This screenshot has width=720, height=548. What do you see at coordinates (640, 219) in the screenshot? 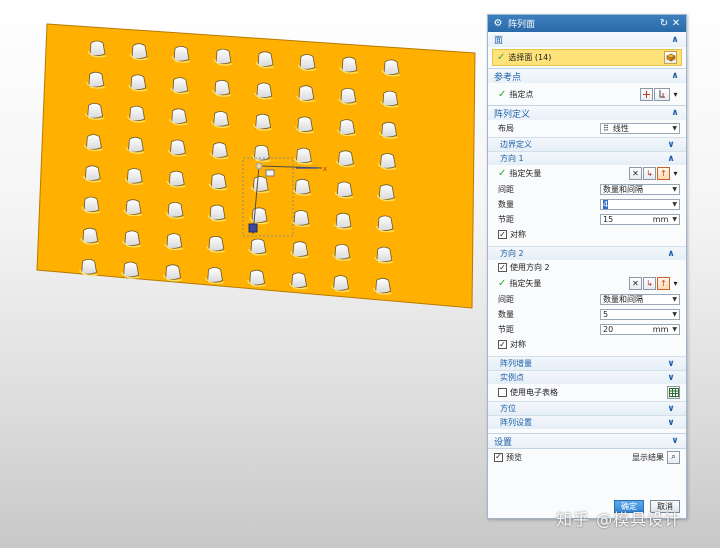
I see `dir1-pitch-input: 15 mm ▼` at bounding box center [640, 219].